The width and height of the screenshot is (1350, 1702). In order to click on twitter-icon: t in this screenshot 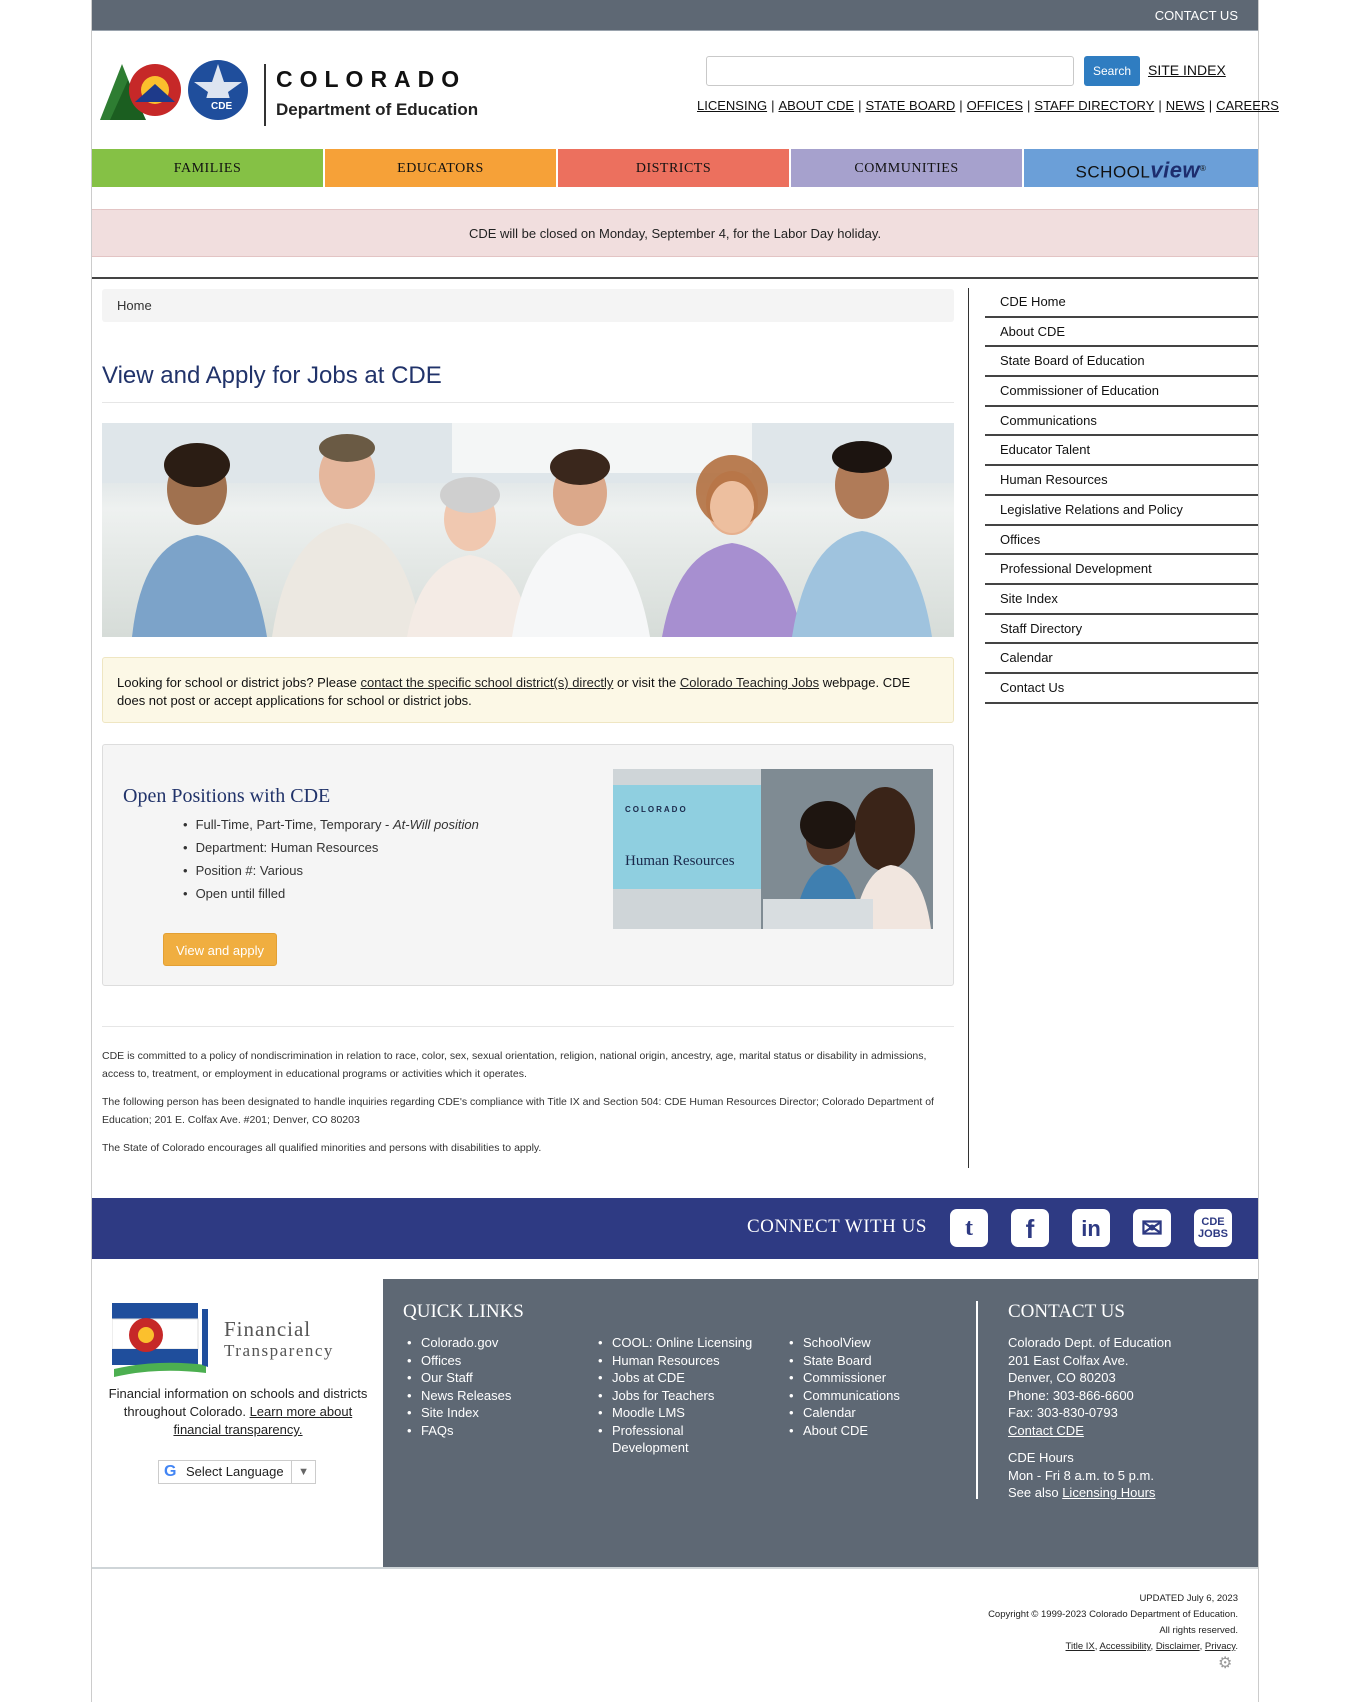, I will do `click(969, 1228)`.